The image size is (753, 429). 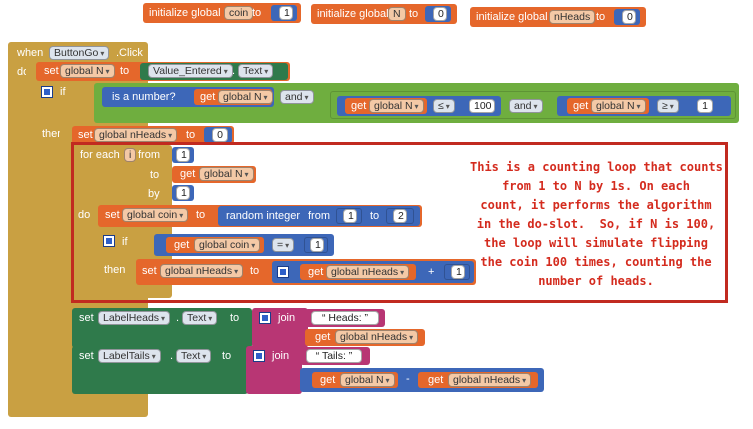 What do you see at coordinates (79, 53) in the screenshot?
I see `component-dropdown: ButtonGo ▾` at bounding box center [79, 53].